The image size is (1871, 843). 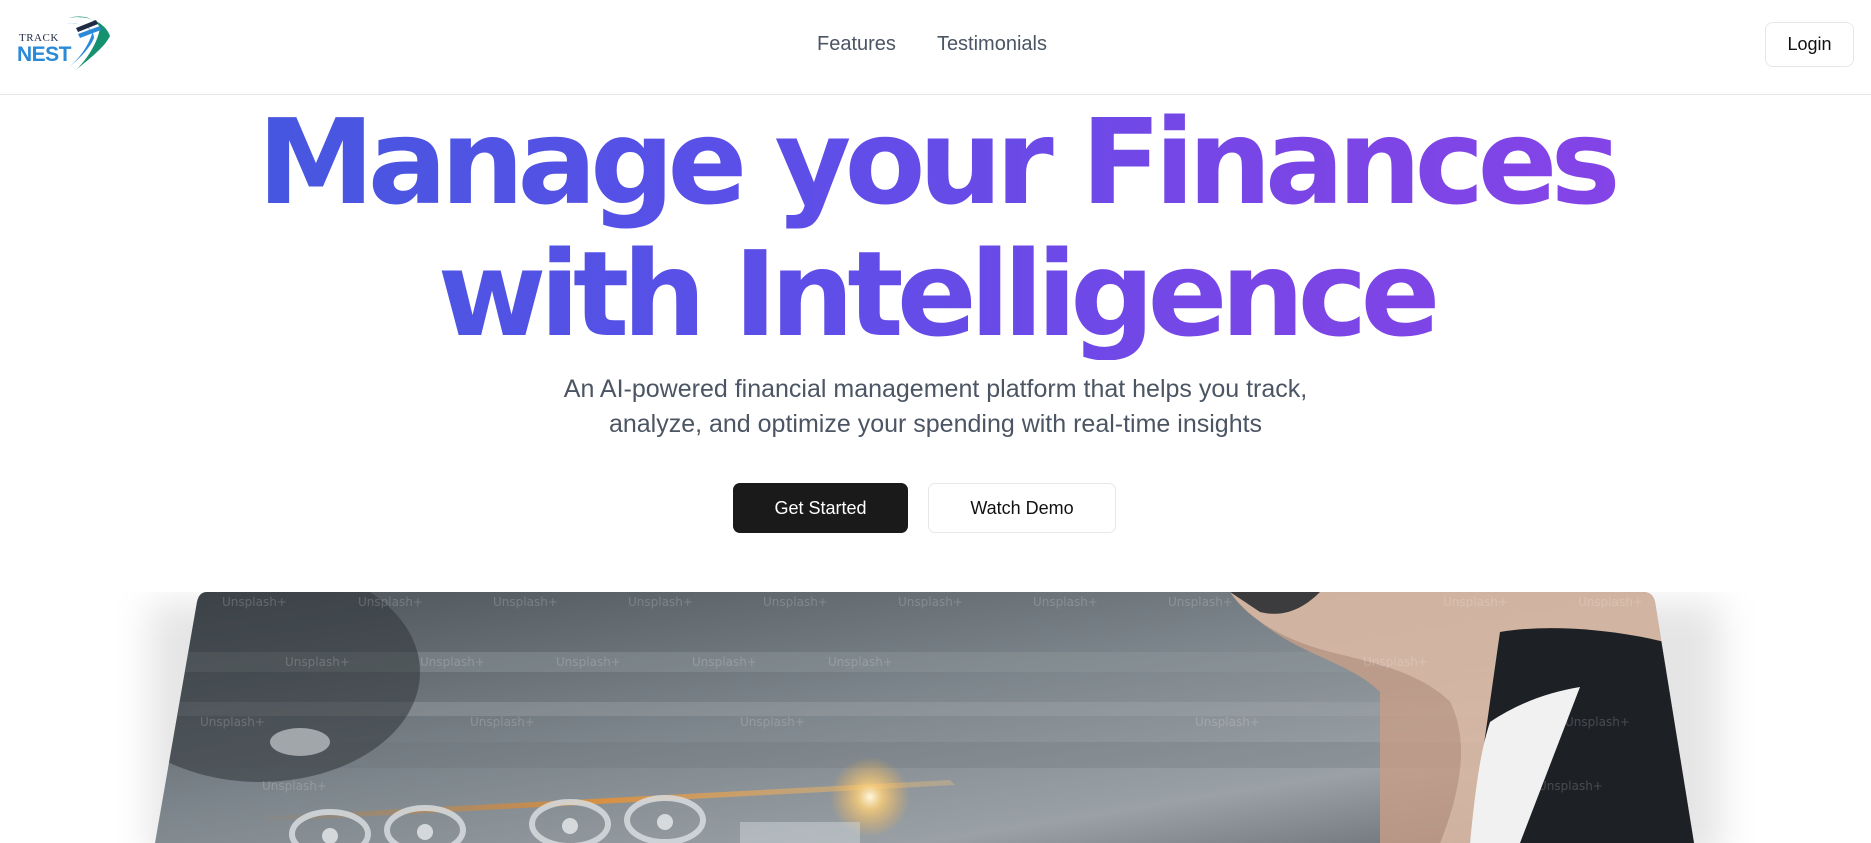 I want to click on hero-title-line-1: Manage your Finances, so click(x=935, y=162).